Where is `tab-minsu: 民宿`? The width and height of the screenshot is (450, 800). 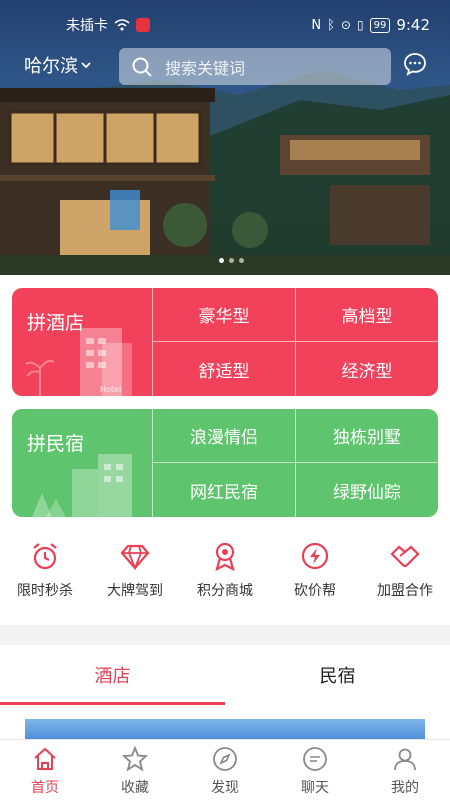 tab-minsu: 民宿 is located at coordinates (337, 675).